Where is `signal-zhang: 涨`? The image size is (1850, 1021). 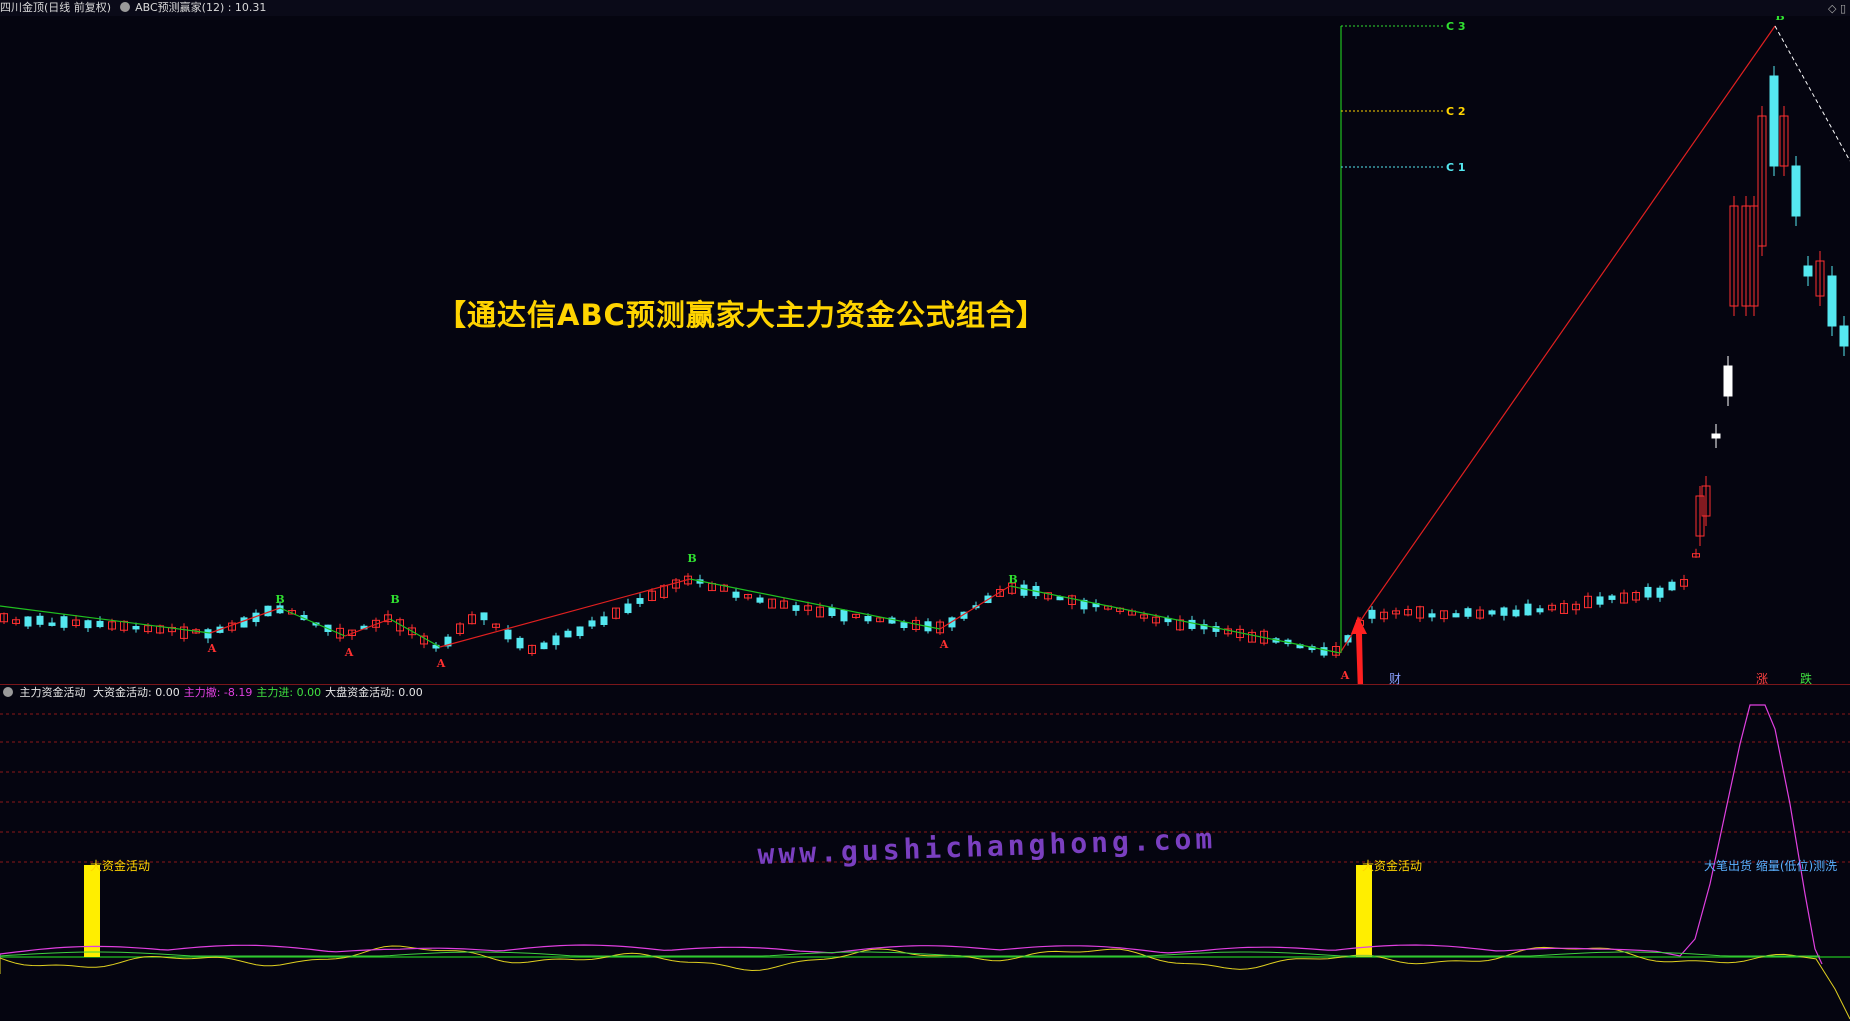 signal-zhang: 涨 is located at coordinates (1762, 679).